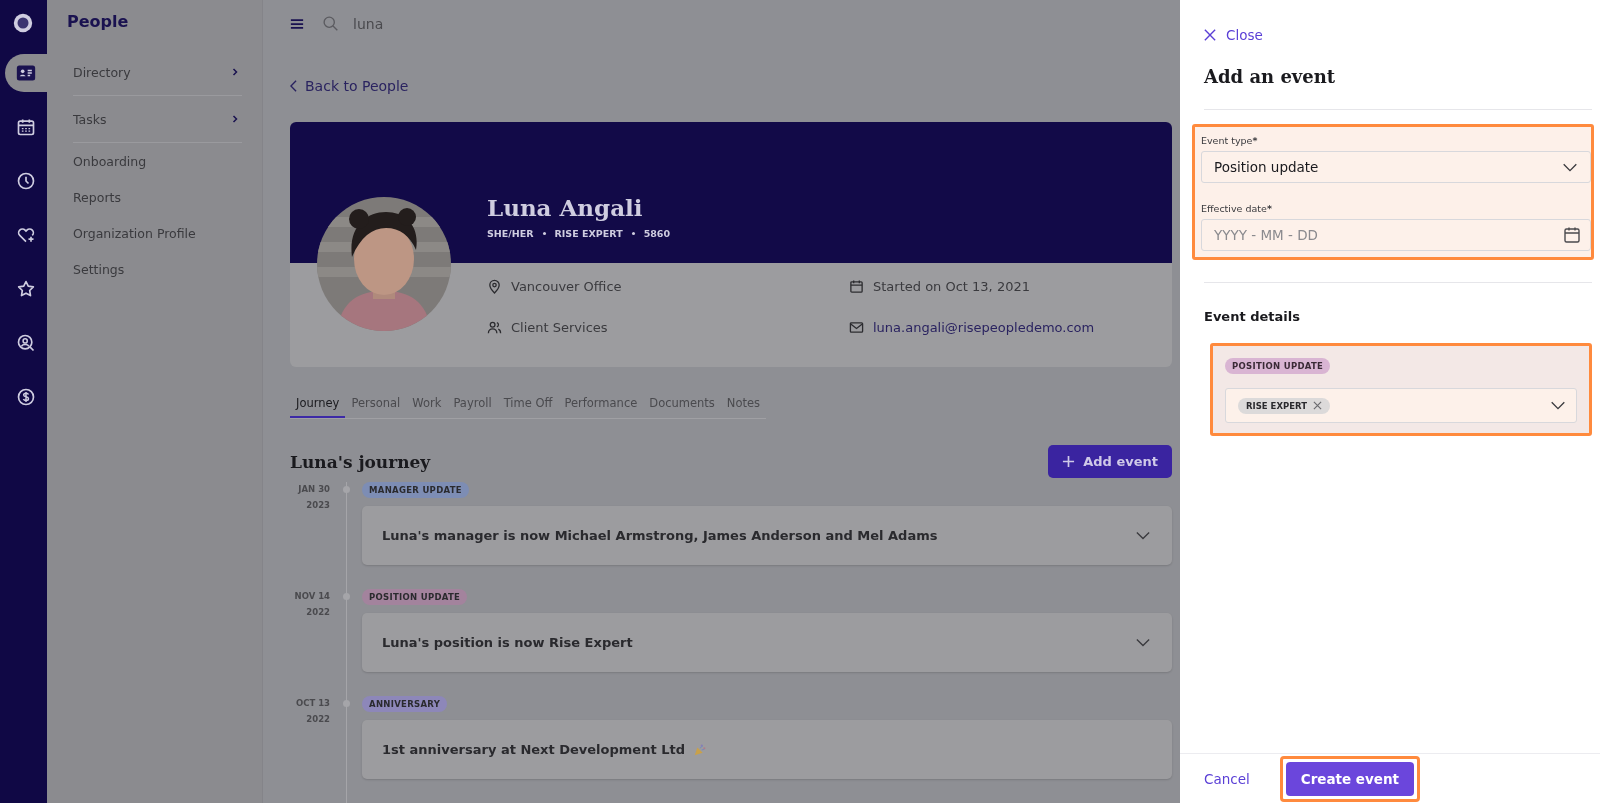 The height and width of the screenshot is (803, 1600). I want to click on nav-item: Directory, so click(157, 72).